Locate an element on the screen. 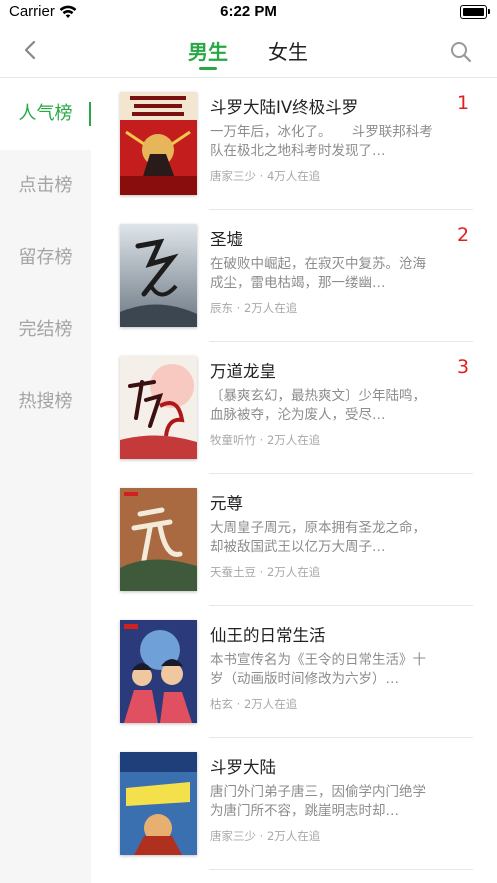 Image resolution: width=497 pixels, height=883 pixels. book-meta: 枯玄 · 2万人在追 is located at coordinates (254, 704).